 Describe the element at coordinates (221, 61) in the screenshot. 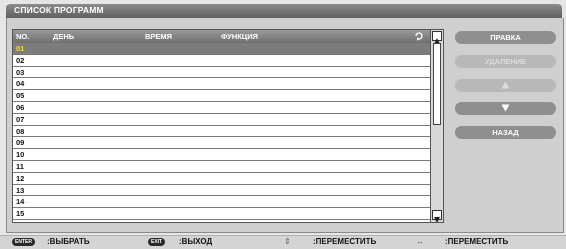

I see `program-row: 02` at that location.